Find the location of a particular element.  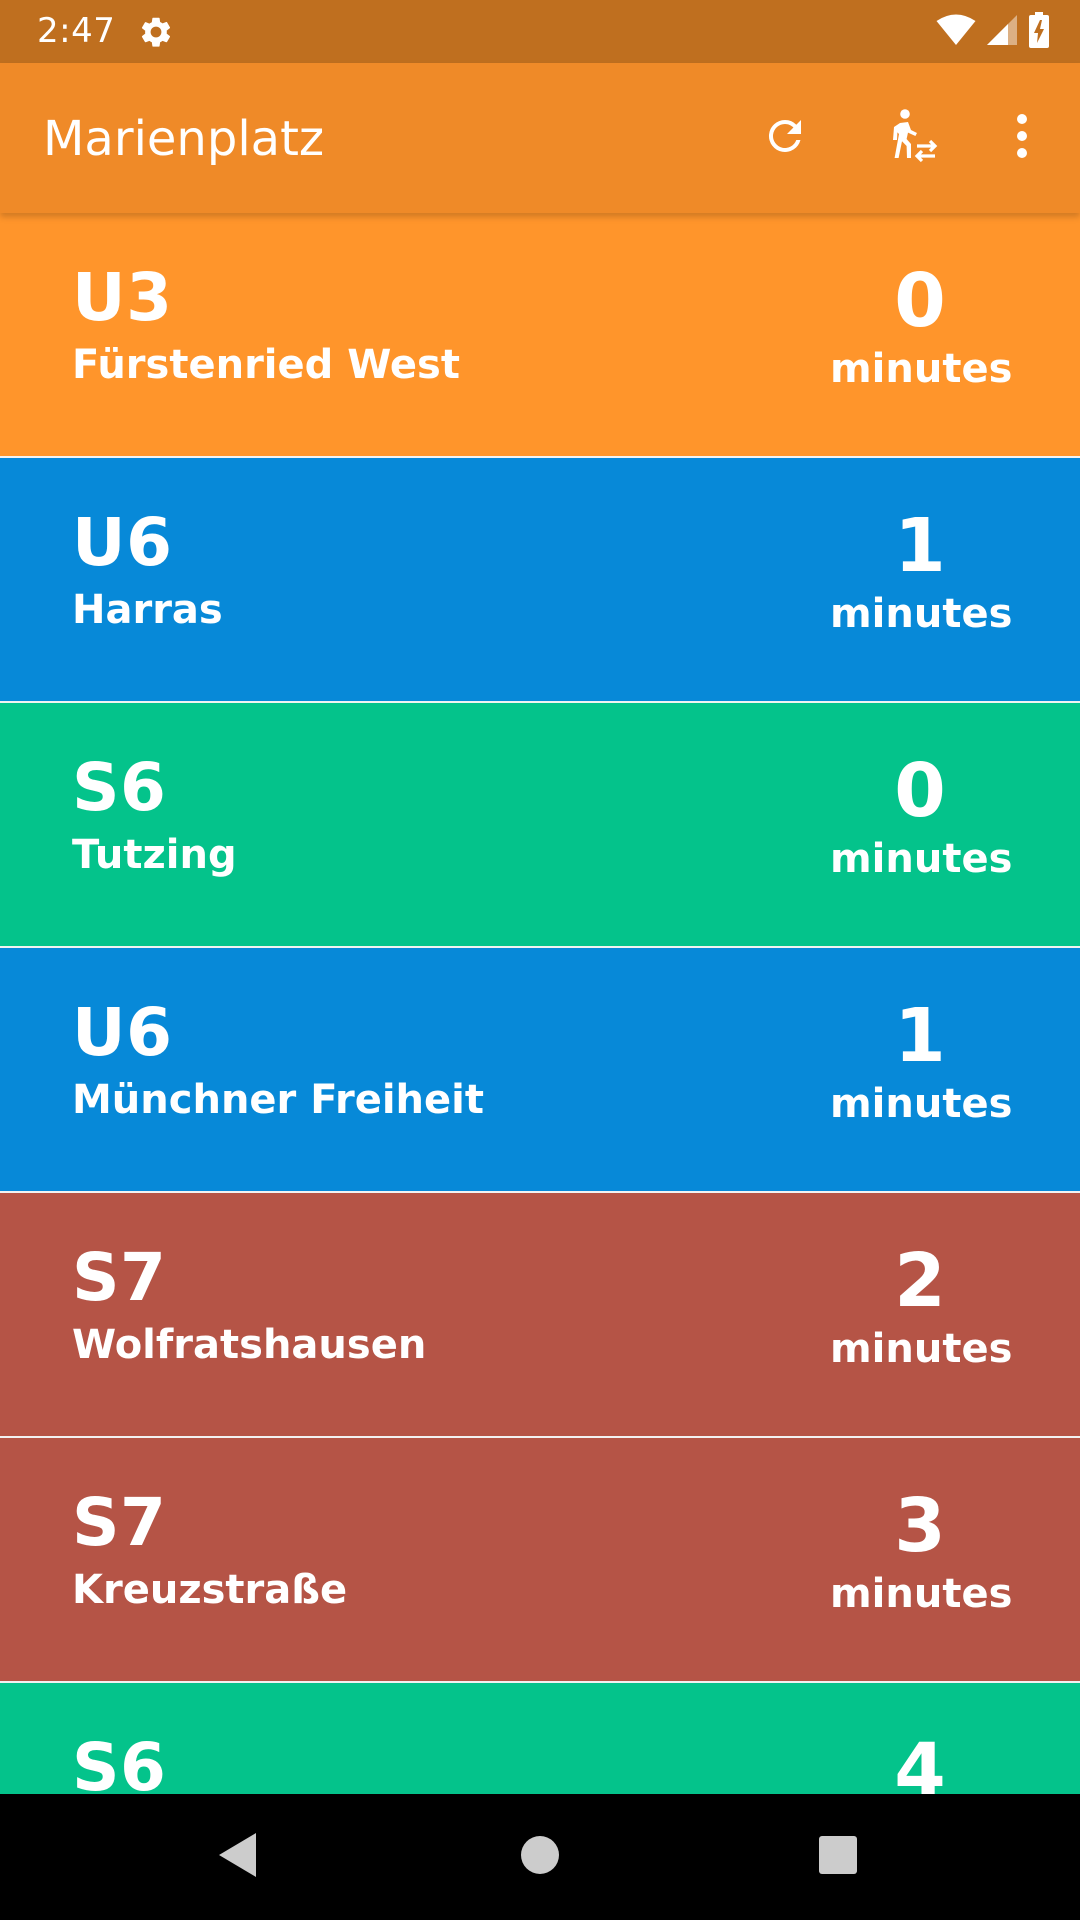

departure-row: S6 Tutzing 0 minutes is located at coordinates (540, 824).